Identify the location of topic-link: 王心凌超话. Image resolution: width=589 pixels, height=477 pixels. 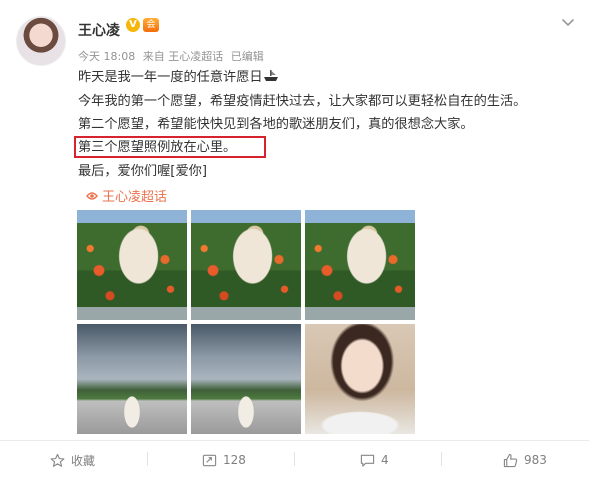
(126, 195).